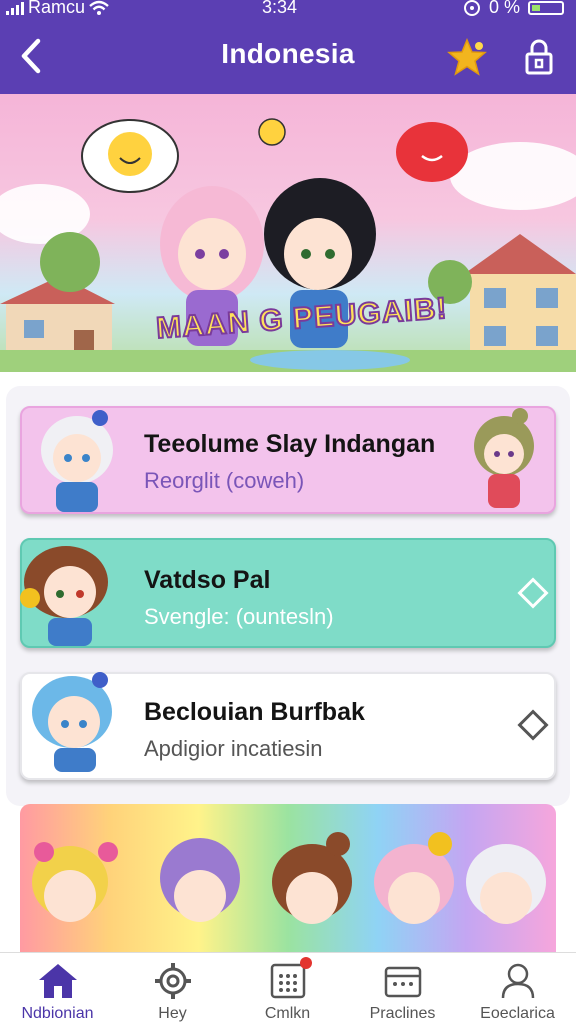  I want to click on tab-keypad: Cmlkn, so click(287, 988).